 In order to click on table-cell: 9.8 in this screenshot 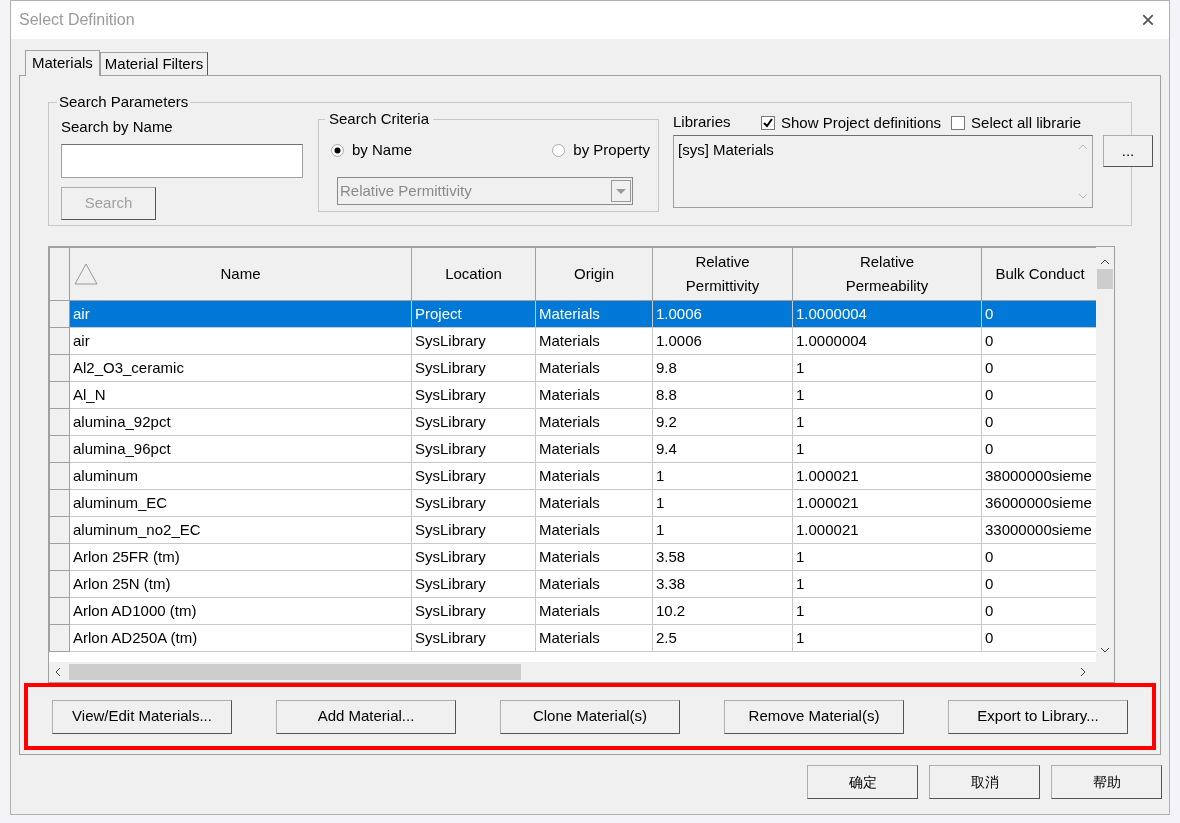, I will do `click(722, 368)`.